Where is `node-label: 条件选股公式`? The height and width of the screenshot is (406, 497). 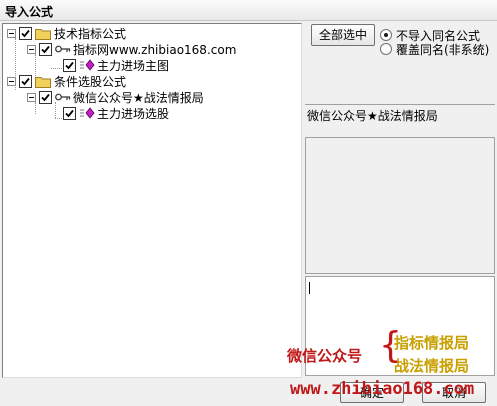
node-label: 条件选股公式 is located at coordinates (90, 81).